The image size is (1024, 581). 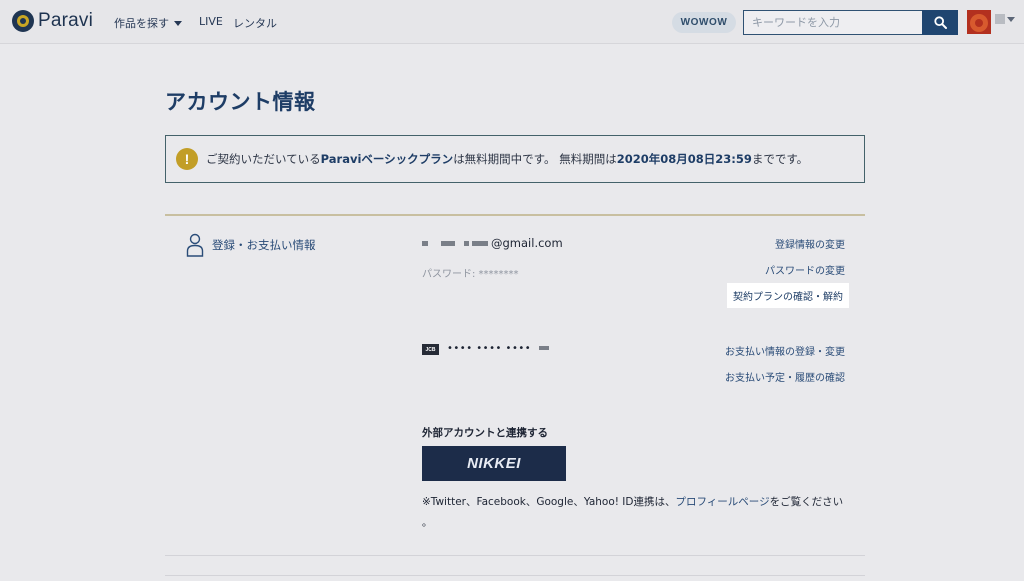 What do you see at coordinates (427, 523) in the screenshot?
I see `note-period: 。` at bounding box center [427, 523].